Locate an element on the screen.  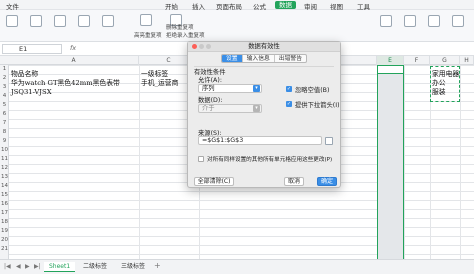
fx-icon: fx is located at coordinates (73, 48).